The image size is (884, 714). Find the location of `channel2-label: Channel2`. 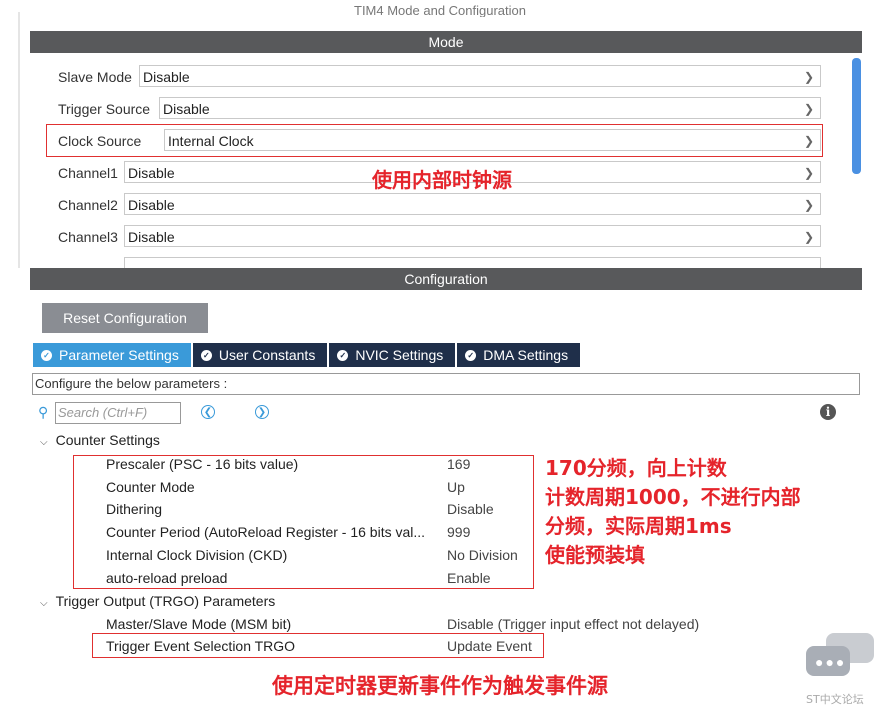

channel2-label: Channel2 is located at coordinates (88, 205).